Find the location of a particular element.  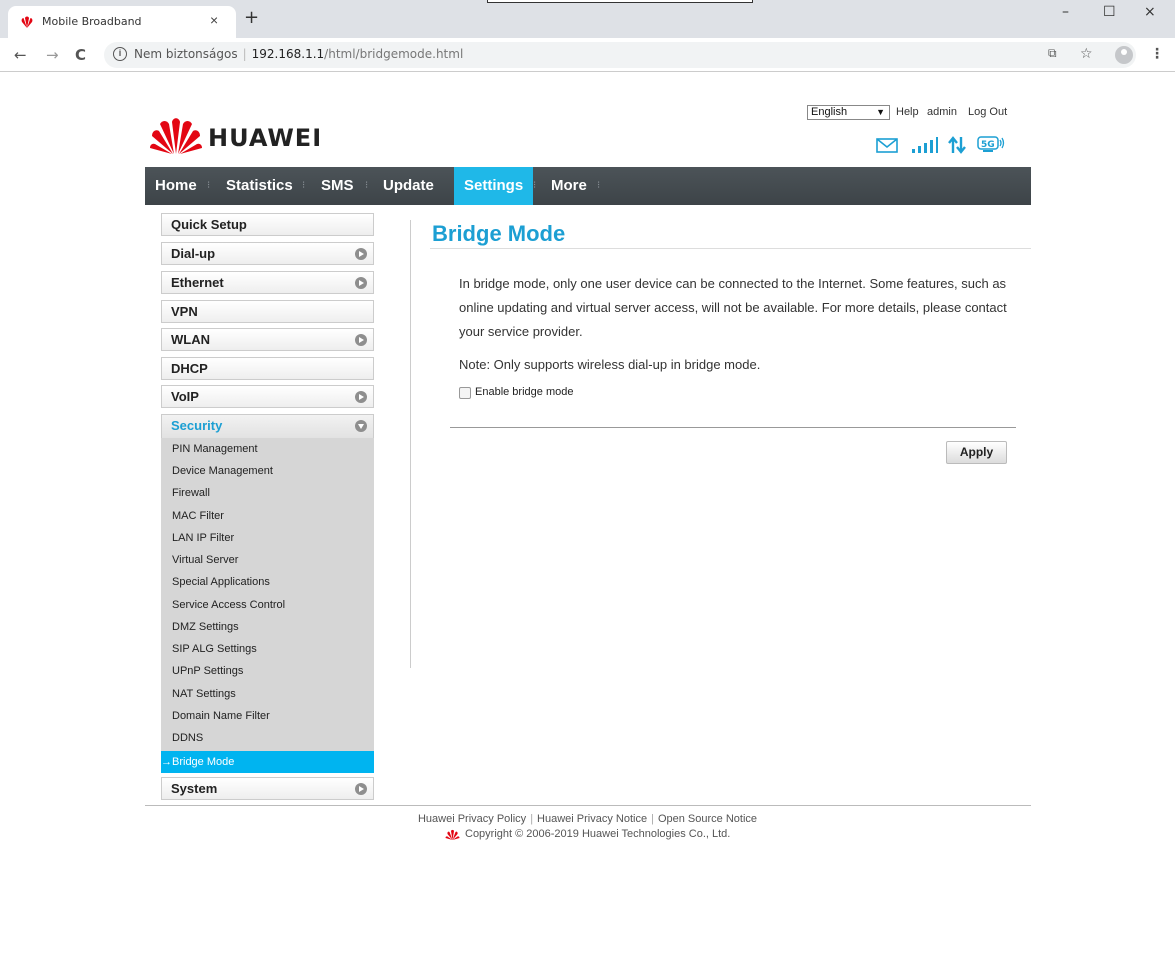

submenu-dmz-settings: DMZ Settings is located at coordinates (205, 627).